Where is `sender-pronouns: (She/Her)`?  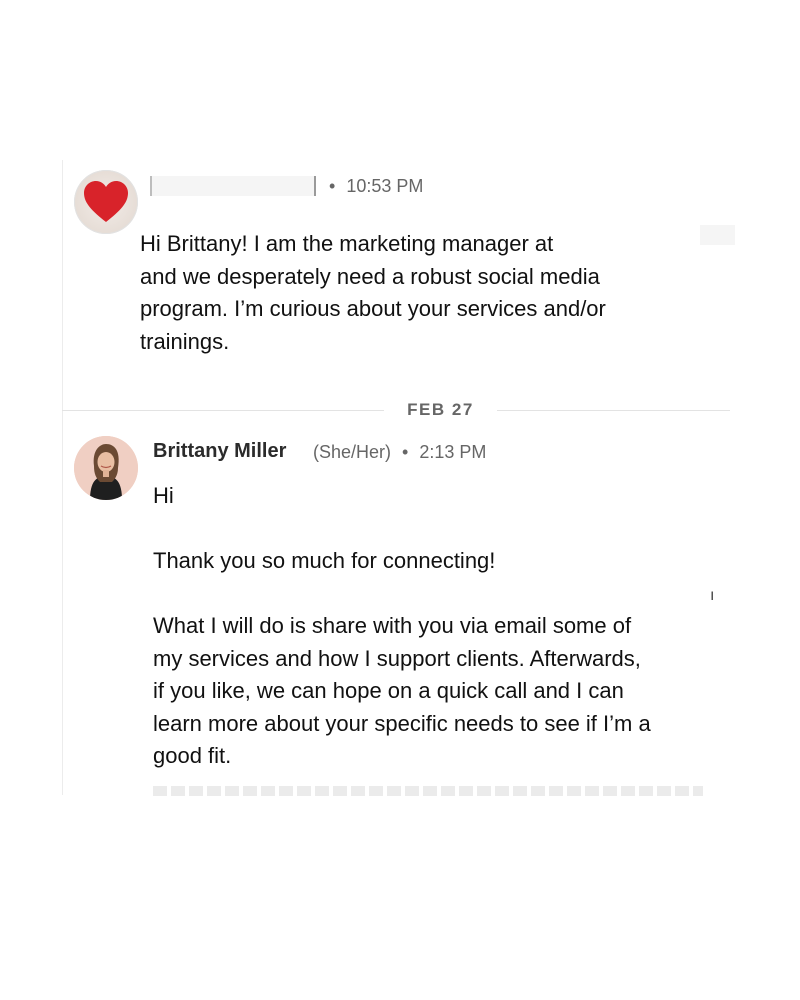 sender-pronouns: (She/Her) is located at coordinates (352, 452).